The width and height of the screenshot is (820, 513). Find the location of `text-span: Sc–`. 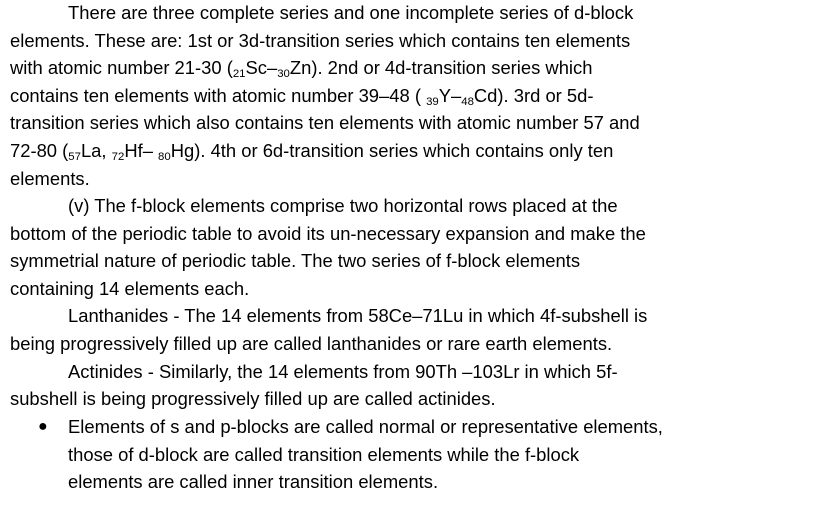

text-span: Sc– is located at coordinates (261, 67).